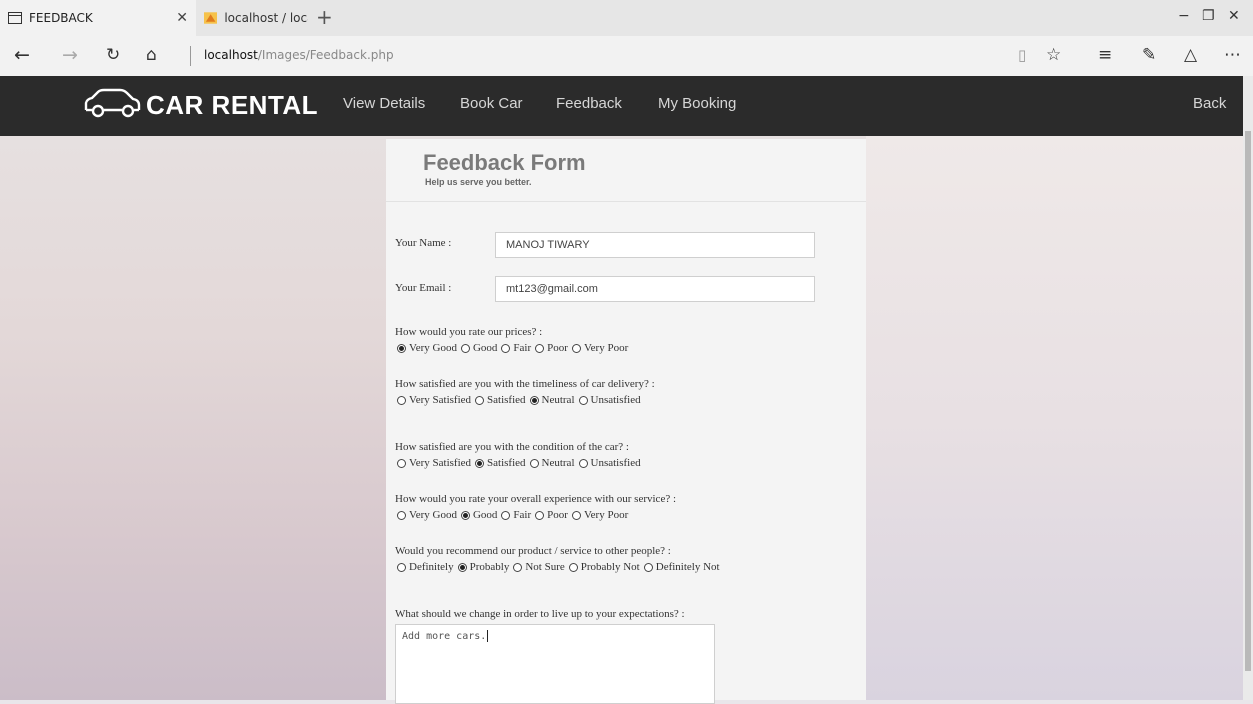 This screenshot has height=704, width=1253. Describe the element at coordinates (478, 182) in the screenshot. I see `form-subtitle: Help us serve you better.` at that location.